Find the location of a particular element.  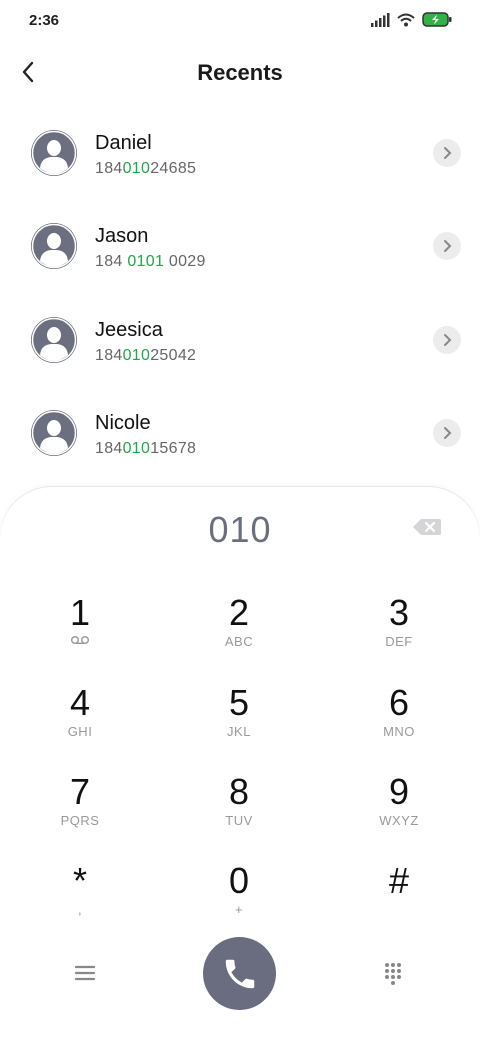

contact-name: Daniel is located at coordinates (123, 143).